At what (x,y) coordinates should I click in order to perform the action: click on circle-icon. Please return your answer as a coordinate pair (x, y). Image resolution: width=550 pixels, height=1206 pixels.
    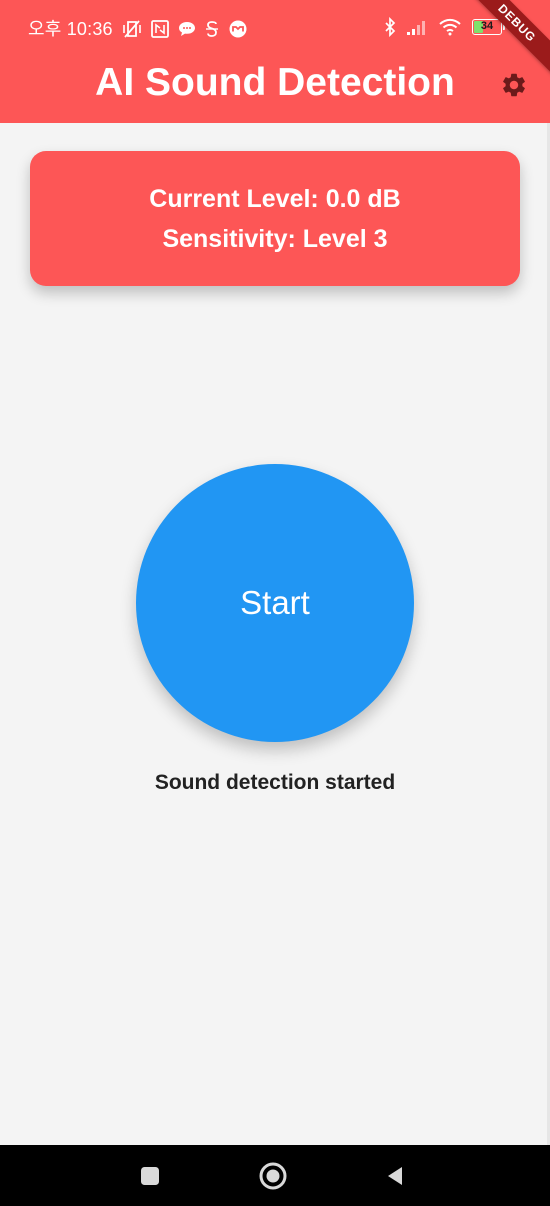
    Looking at the image, I should click on (273, 1176).